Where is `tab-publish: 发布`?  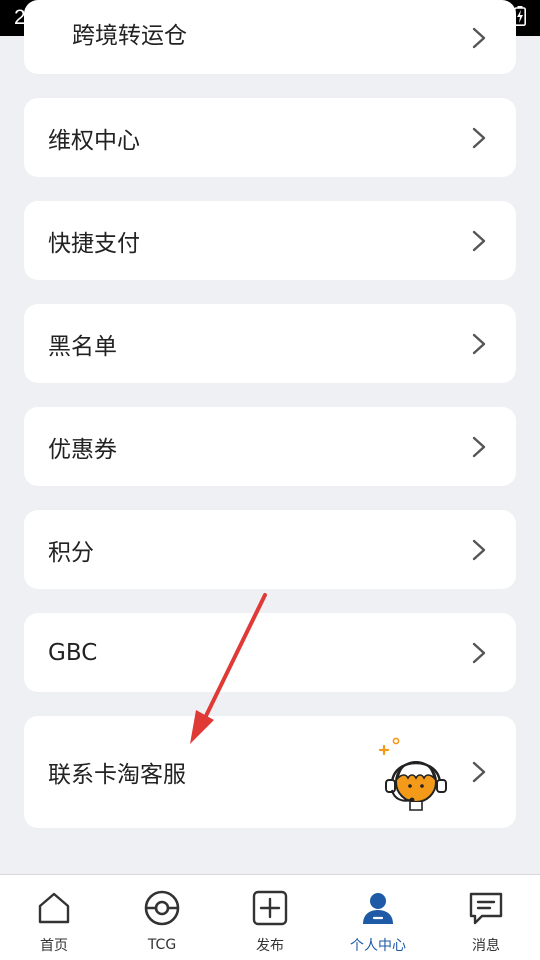 tab-publish: 发布 is located at coordinates (270, 917).